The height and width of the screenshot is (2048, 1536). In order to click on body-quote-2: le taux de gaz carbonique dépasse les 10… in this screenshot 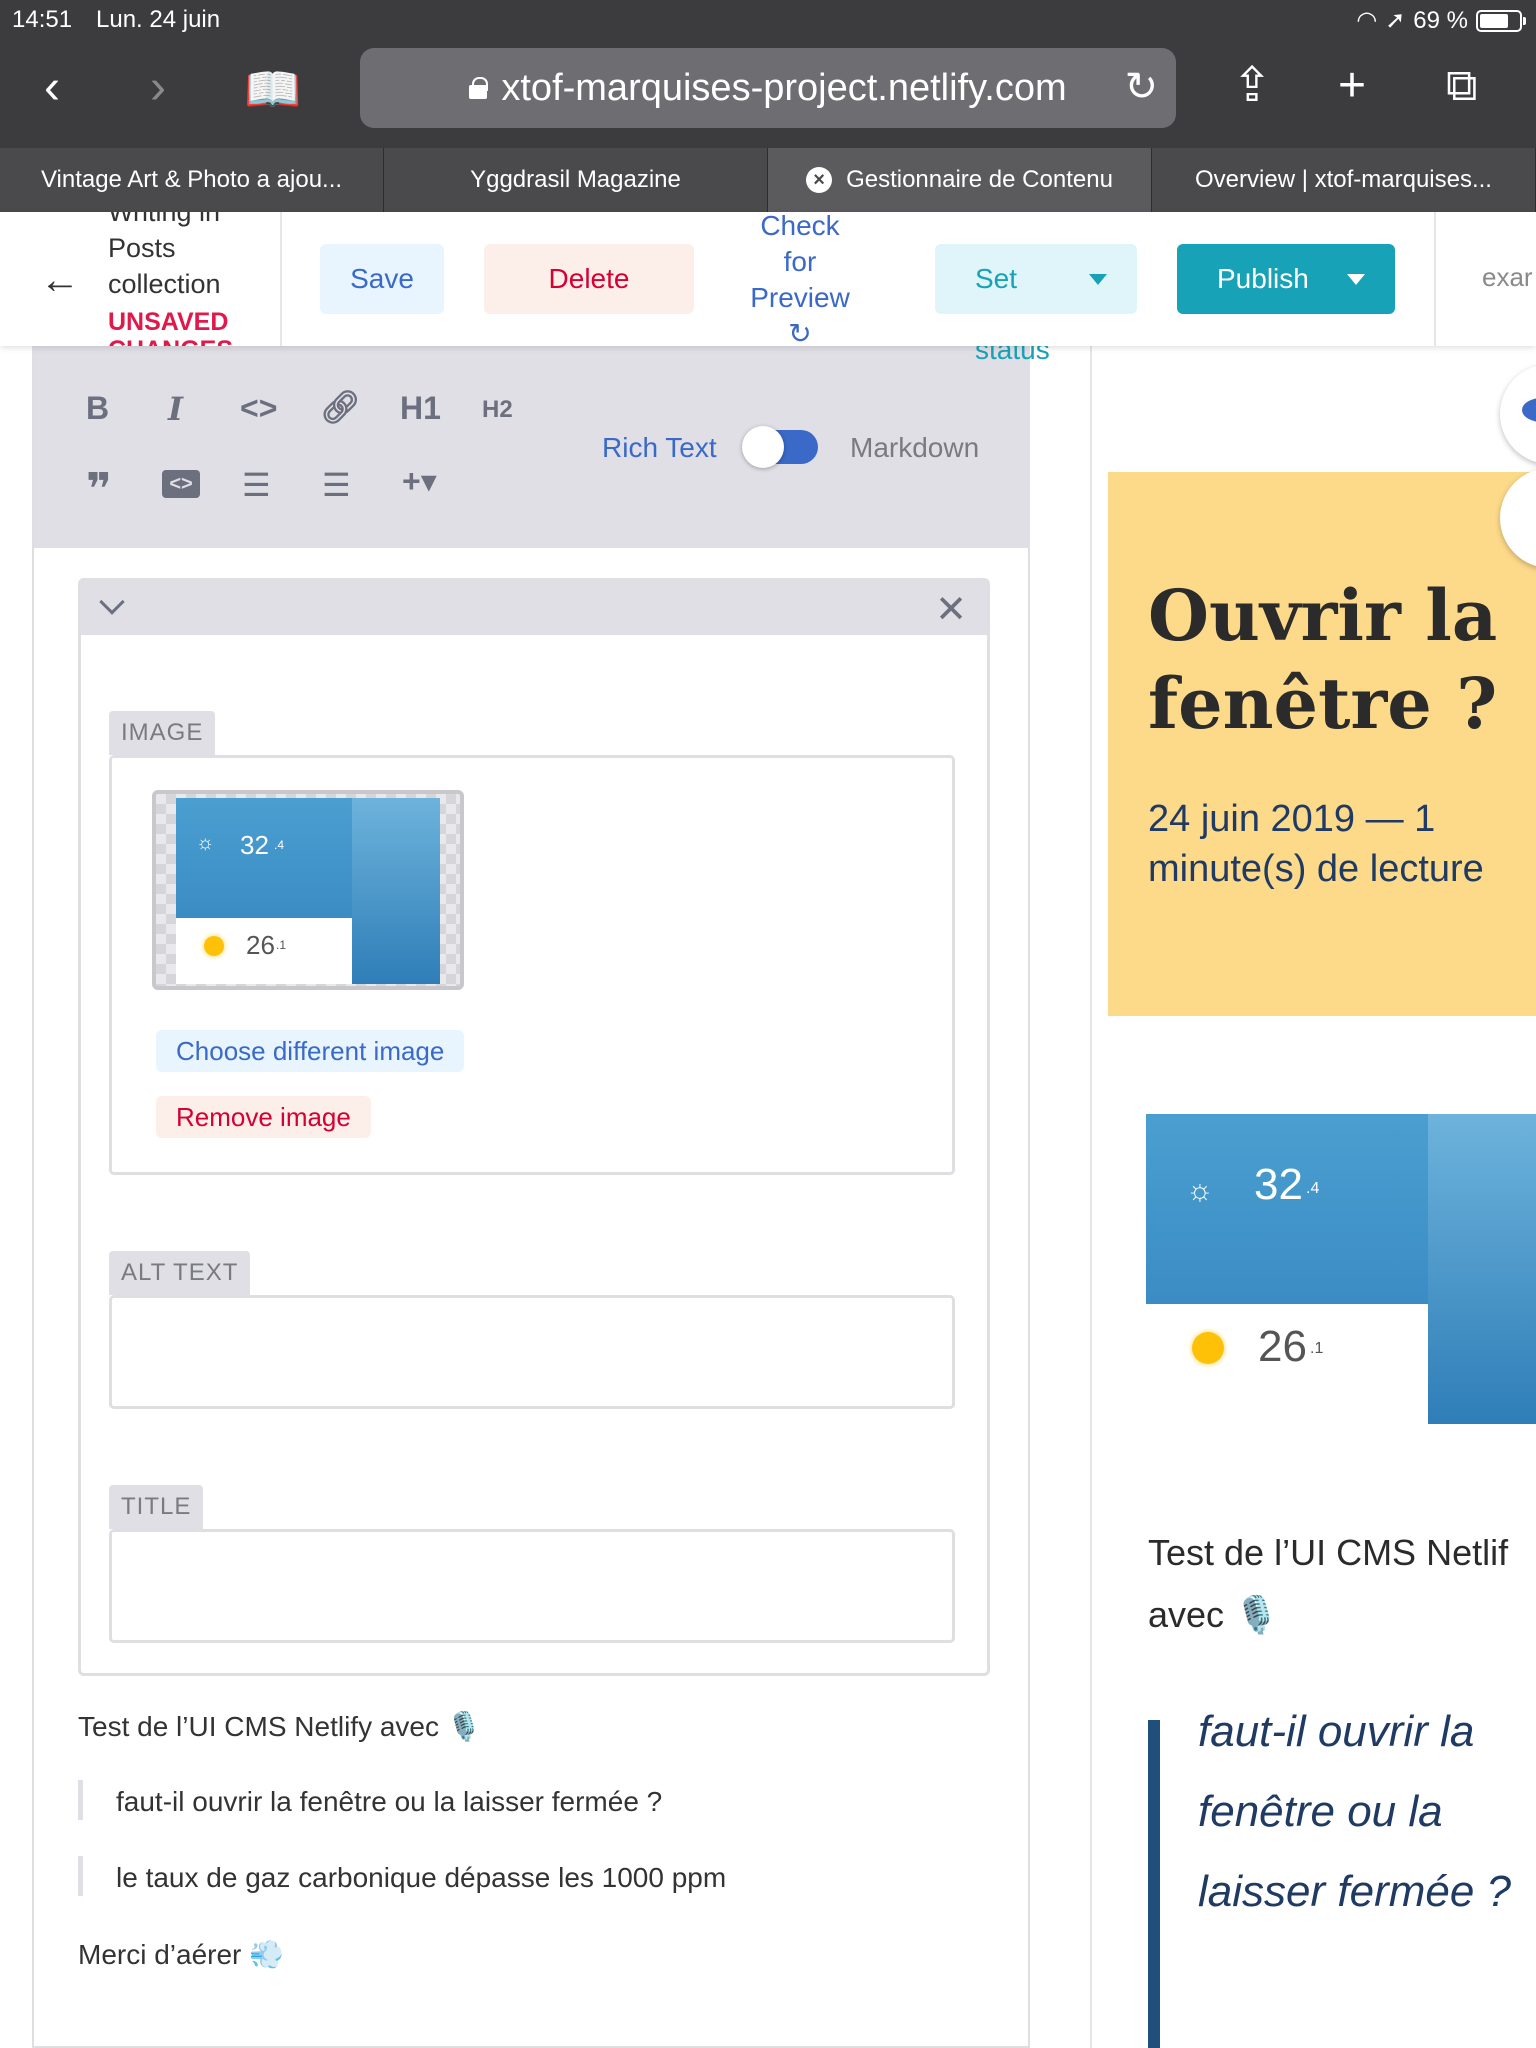, I will do `click(421, 1878)`.